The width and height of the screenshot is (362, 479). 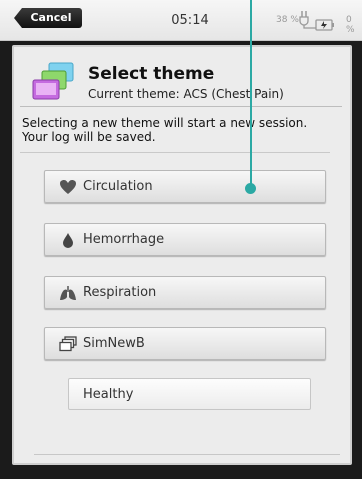 What do you see at coordinates (350, 25) in the screenshot?
I see `status-overflow-text: 0 %` at bounding box center [350, 25].